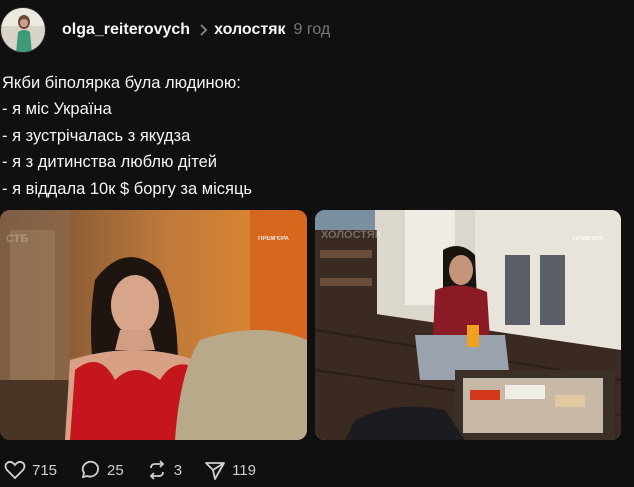  I want to click on repost-button: 3, so click(164, 470).